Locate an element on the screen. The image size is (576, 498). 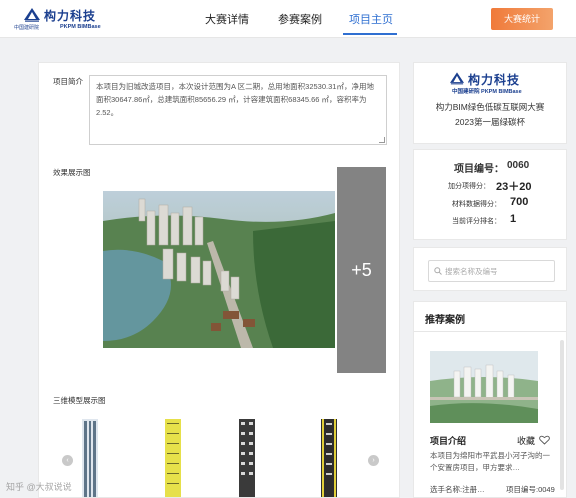
aerial-rendering-illustration is located at coordinates (219, 269).